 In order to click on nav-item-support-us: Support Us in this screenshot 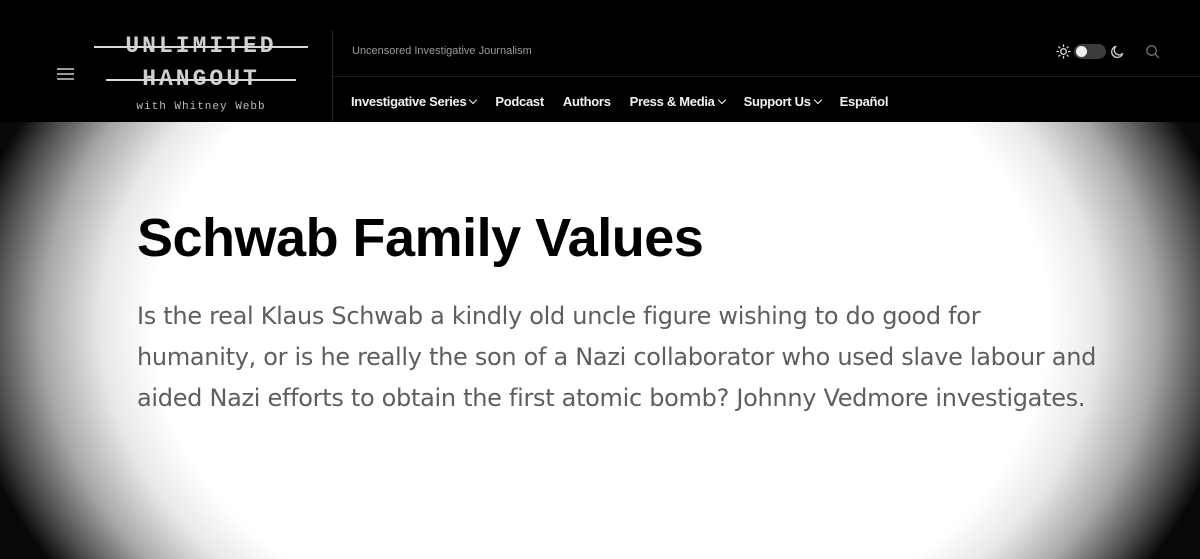, I will do `click(782, 101)`.